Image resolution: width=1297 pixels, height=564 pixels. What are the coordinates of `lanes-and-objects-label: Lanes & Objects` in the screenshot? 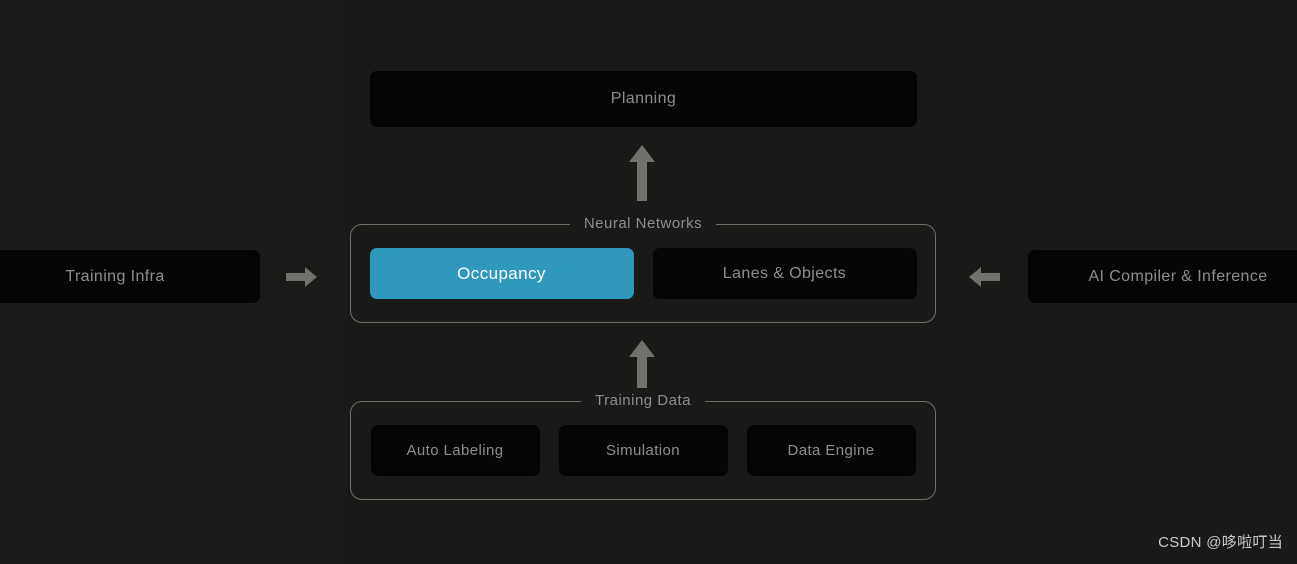 It's located at (784, 273).